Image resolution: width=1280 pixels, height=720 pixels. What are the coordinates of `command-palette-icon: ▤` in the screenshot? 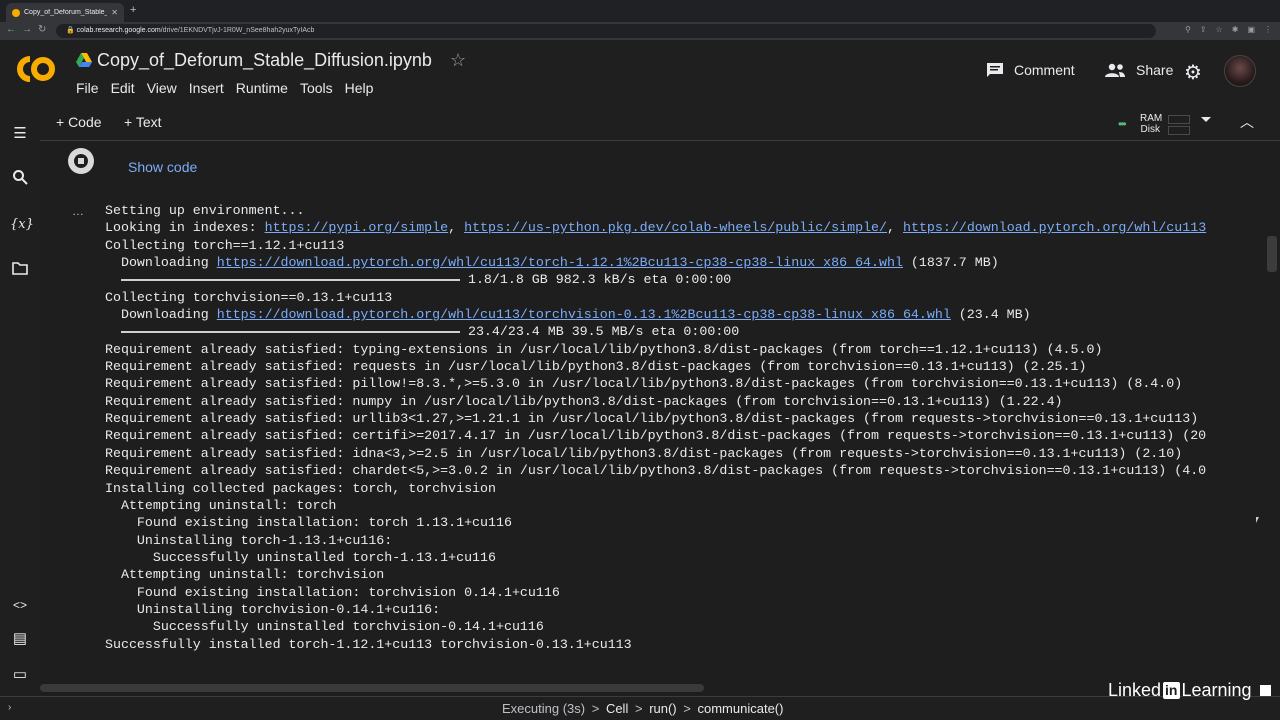 It's located at (20, 639).